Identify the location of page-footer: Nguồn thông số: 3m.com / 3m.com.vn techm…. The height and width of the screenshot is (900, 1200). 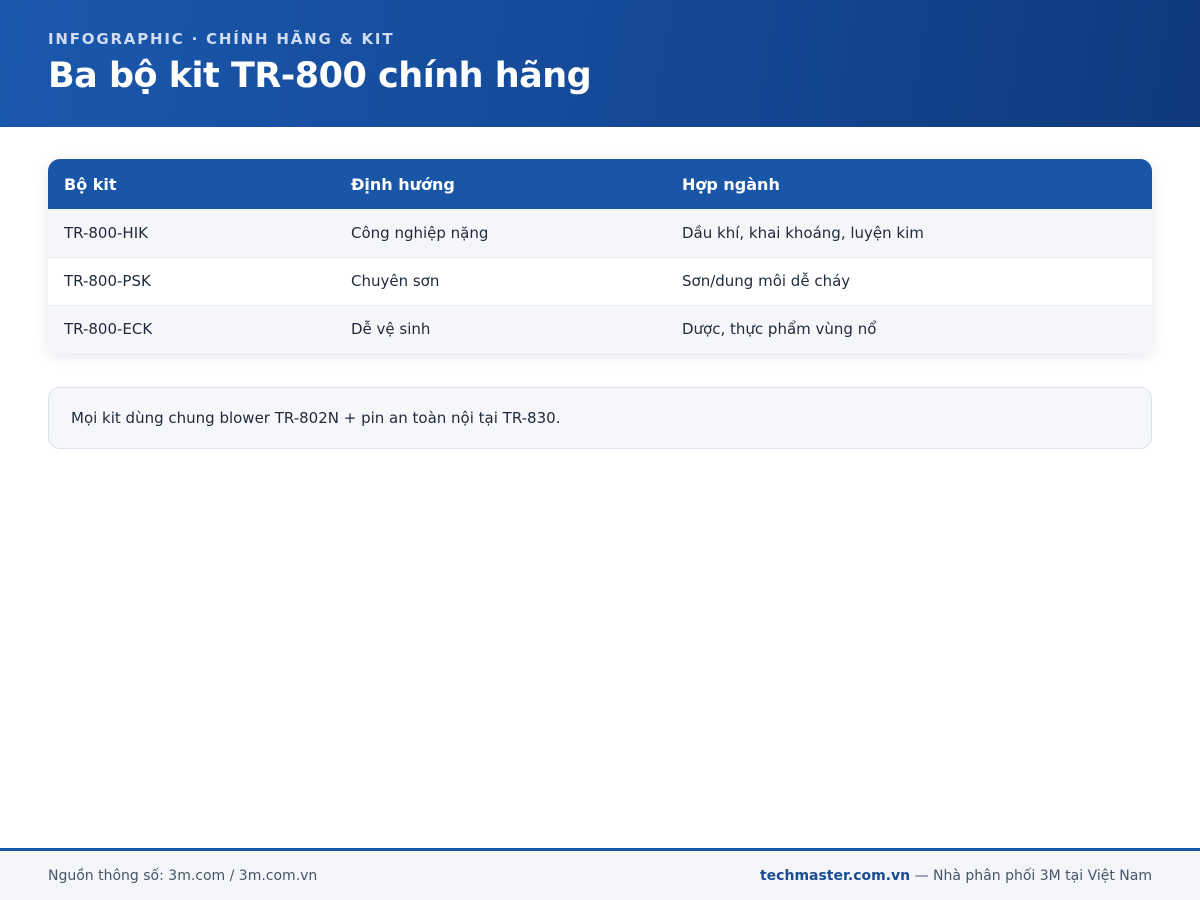
(600, 874).